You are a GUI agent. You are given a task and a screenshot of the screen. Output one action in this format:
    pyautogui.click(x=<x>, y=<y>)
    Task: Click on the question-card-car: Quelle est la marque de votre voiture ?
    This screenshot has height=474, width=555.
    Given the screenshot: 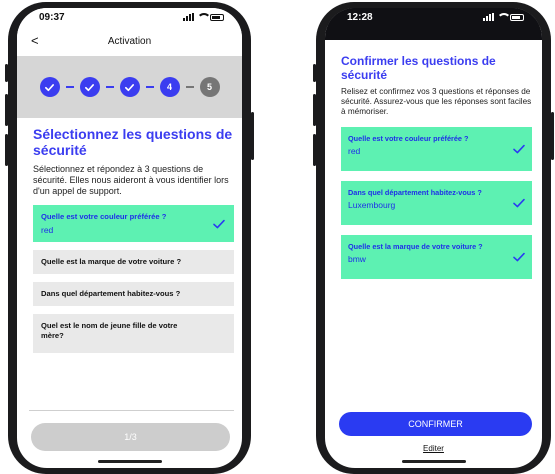 What is the action you would take?
    pyautogui.click(x=133, y=262)
    